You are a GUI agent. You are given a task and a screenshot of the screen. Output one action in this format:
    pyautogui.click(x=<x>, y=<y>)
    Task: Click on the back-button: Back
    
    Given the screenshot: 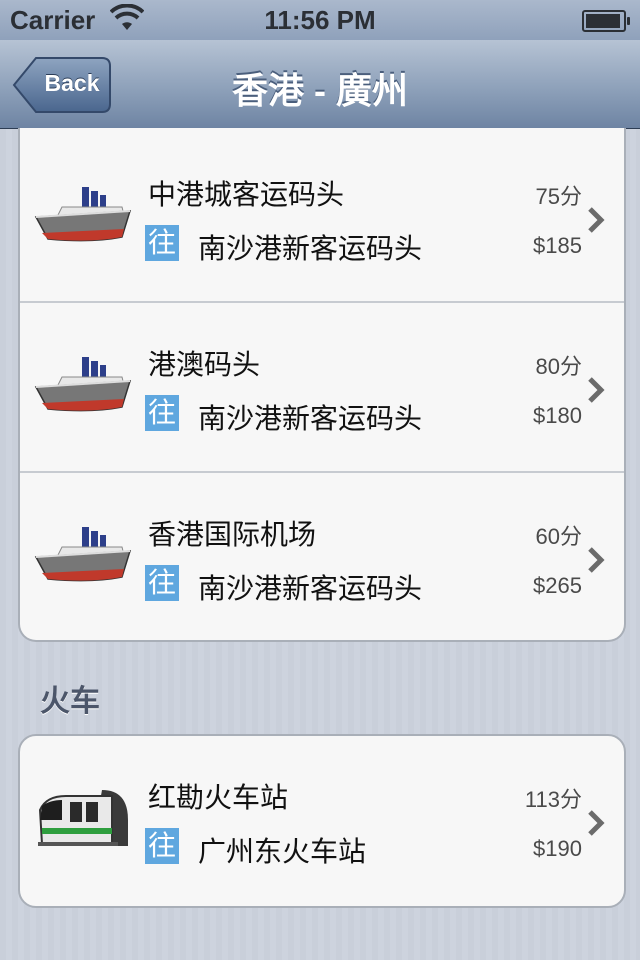 What is the action you would take?
    pyautogui.click(x=62, y=85)
    